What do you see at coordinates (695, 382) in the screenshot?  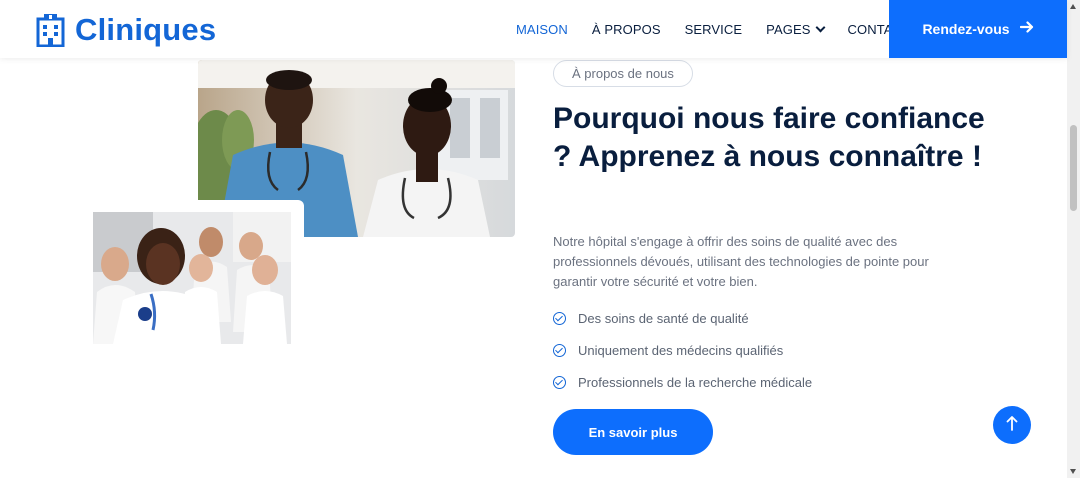 I see `feature-label: Professionnels de la recherche médicale` at bounding box center [695, 382].